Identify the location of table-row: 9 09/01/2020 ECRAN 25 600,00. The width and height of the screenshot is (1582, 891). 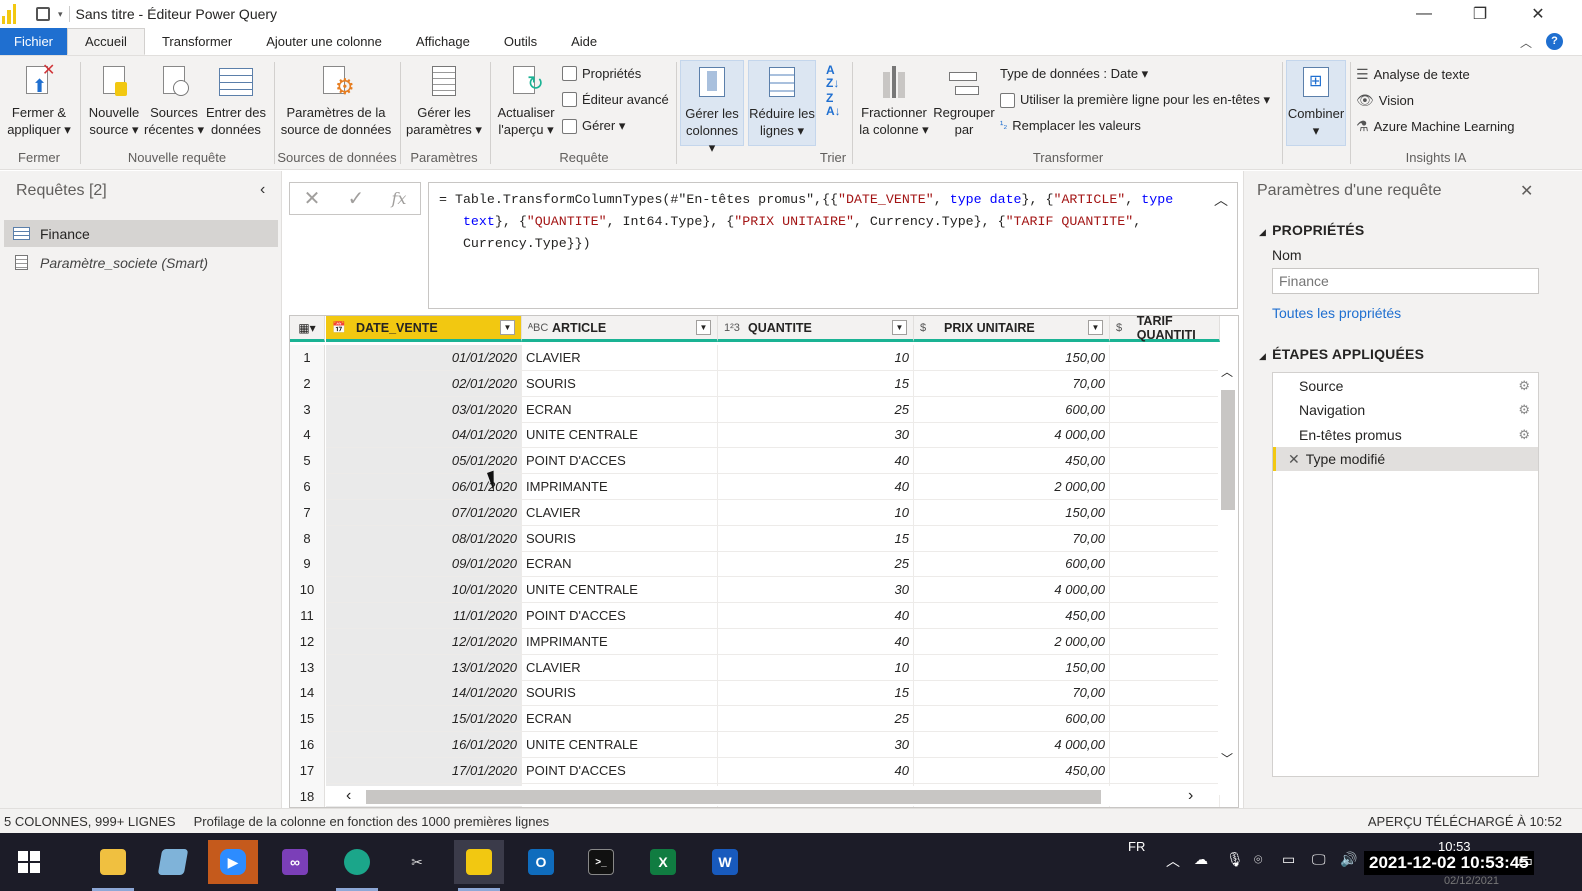
(755, 564).